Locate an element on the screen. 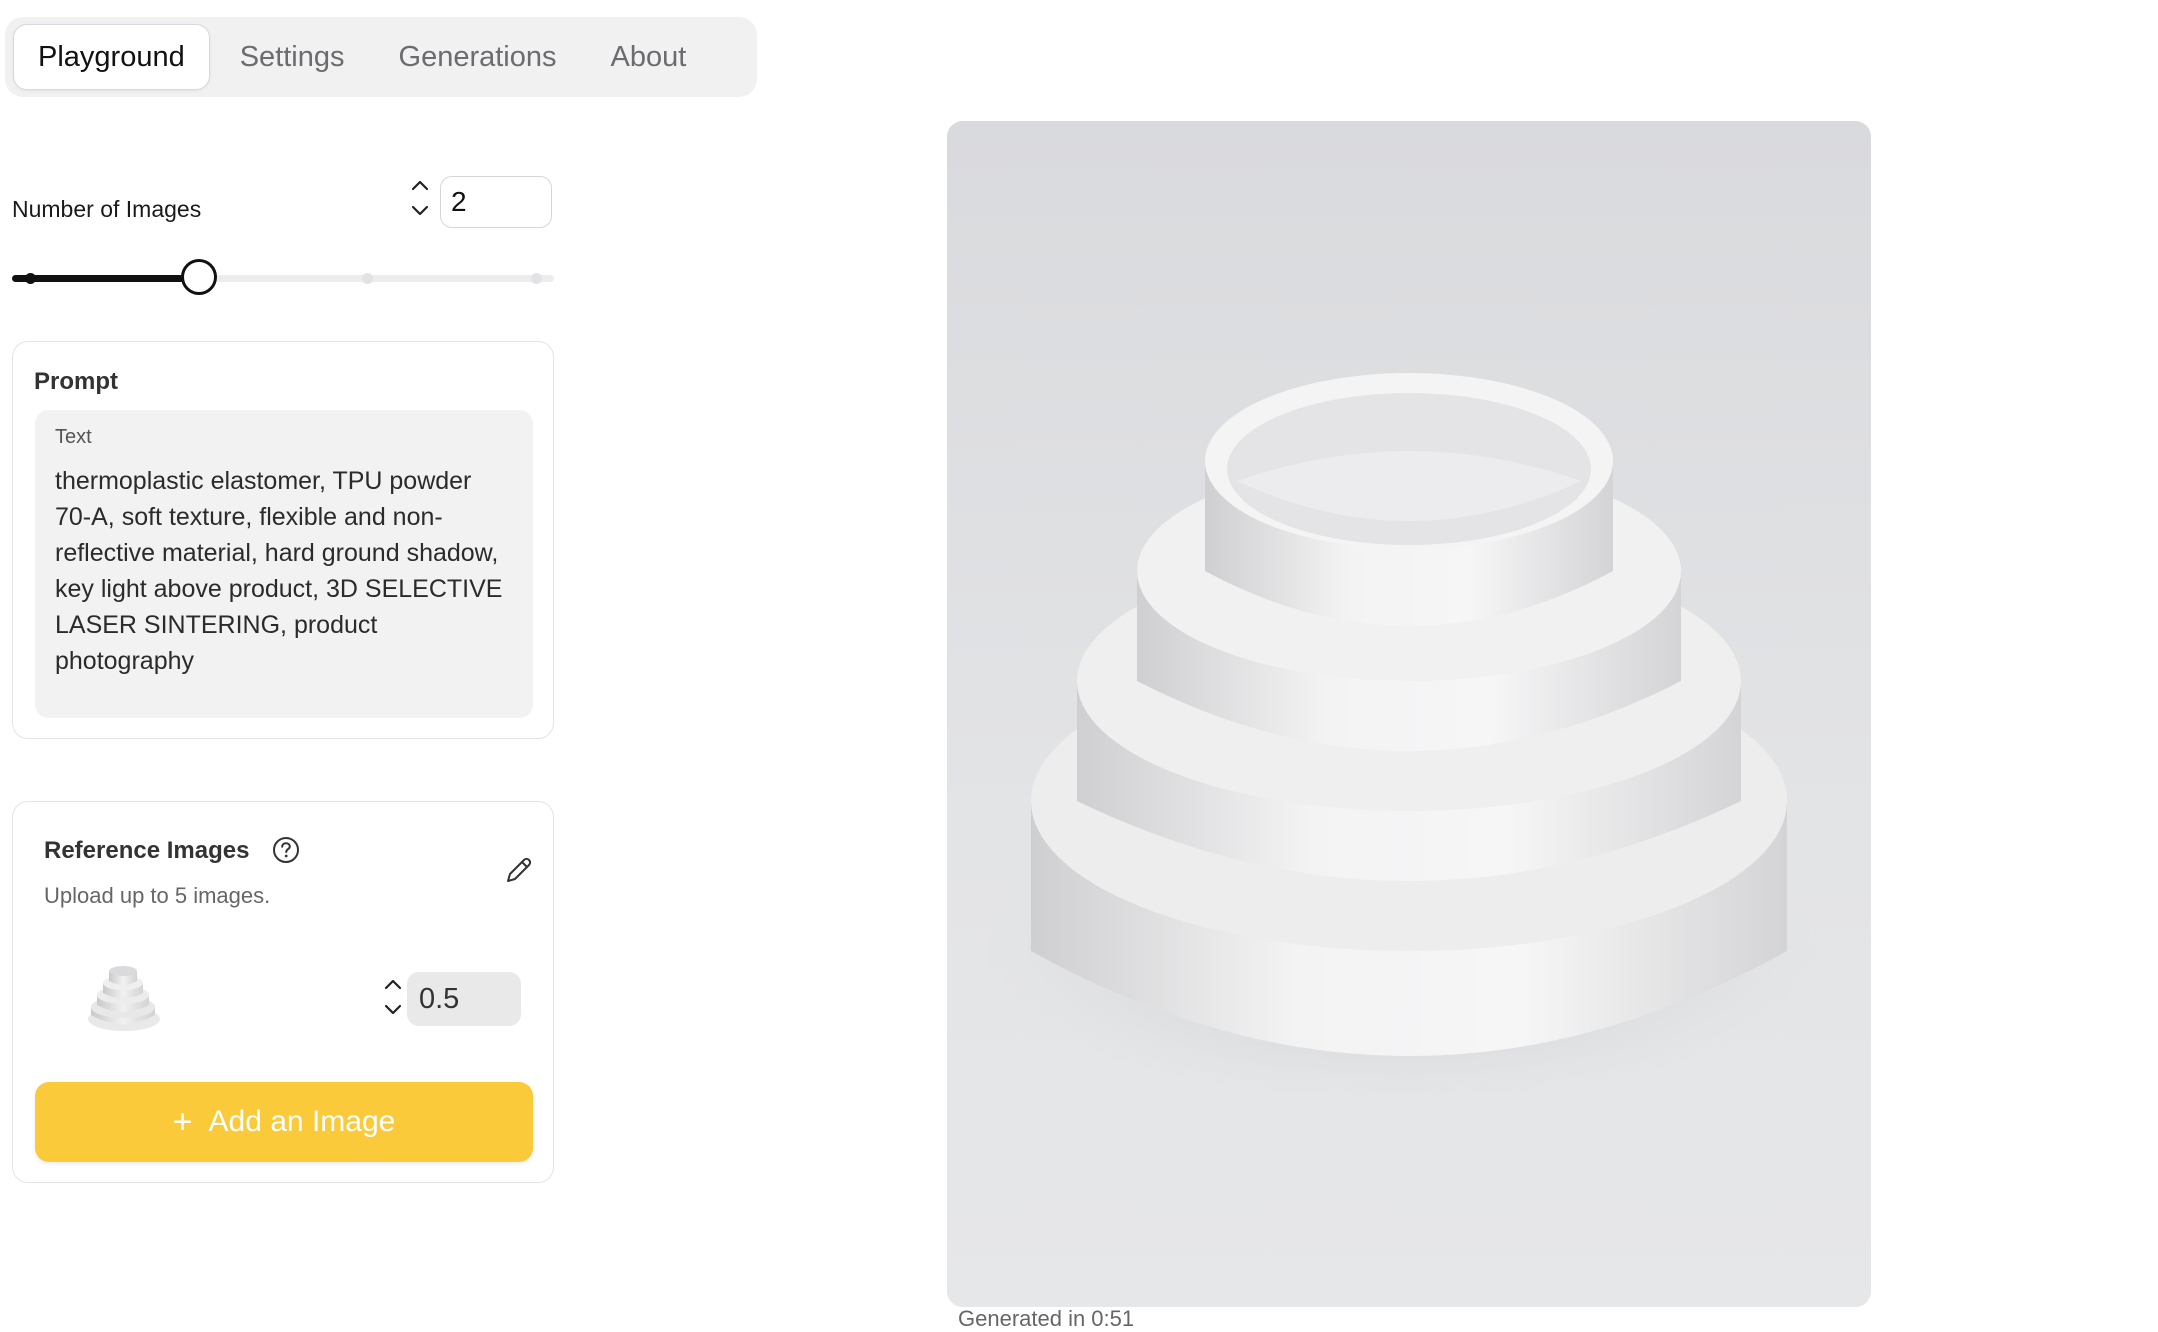 The height and width of the screenshot is (1332, 2158). tab-bar: Playground Settings Generations About is located at coordinates (381, 57).